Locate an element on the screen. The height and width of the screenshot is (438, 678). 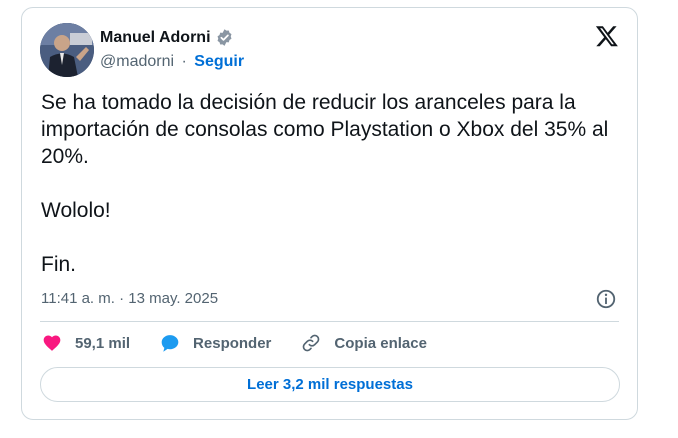
author-handle: @madorni is located at coordinates (137, 61).